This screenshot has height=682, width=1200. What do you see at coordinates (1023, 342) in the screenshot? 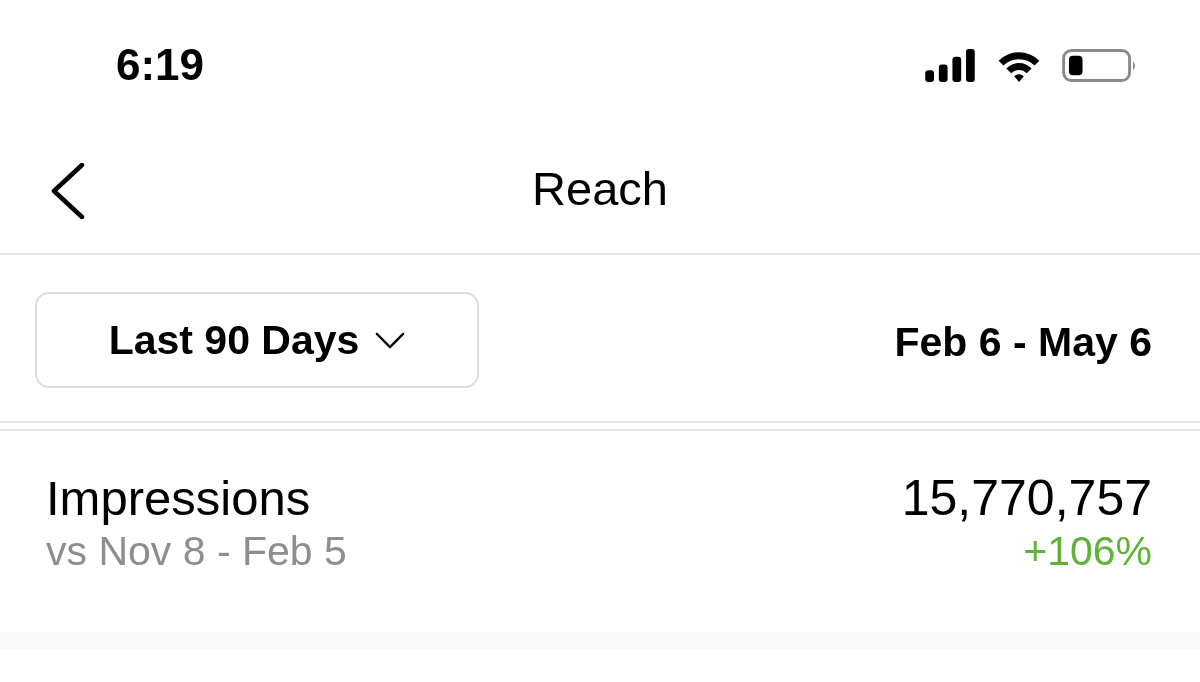
I see `date-range: Feb 6 - May 6` at bounding box center [1023, 342].